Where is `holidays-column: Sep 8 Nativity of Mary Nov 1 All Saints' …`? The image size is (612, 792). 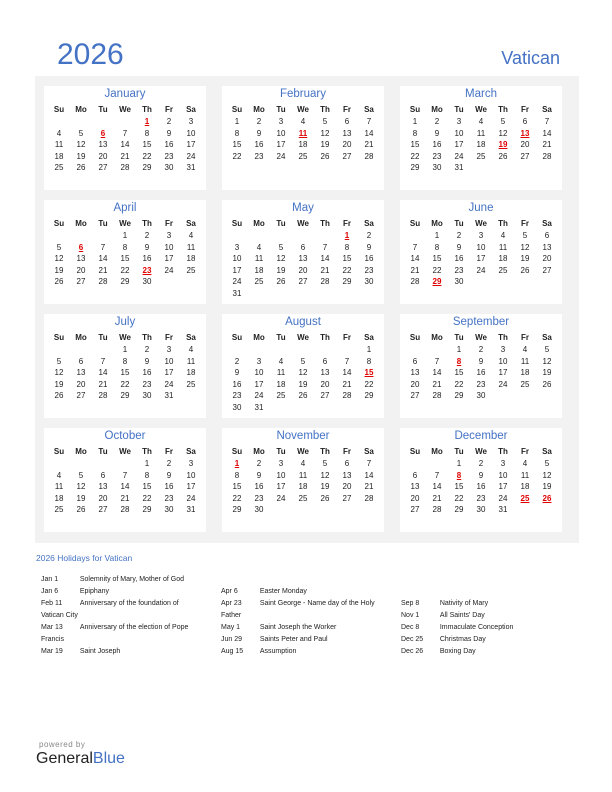 holidays-column: Sep 8 Nativity of Mary Nov 1 All Saints' … is located at coordinates (486, 628).